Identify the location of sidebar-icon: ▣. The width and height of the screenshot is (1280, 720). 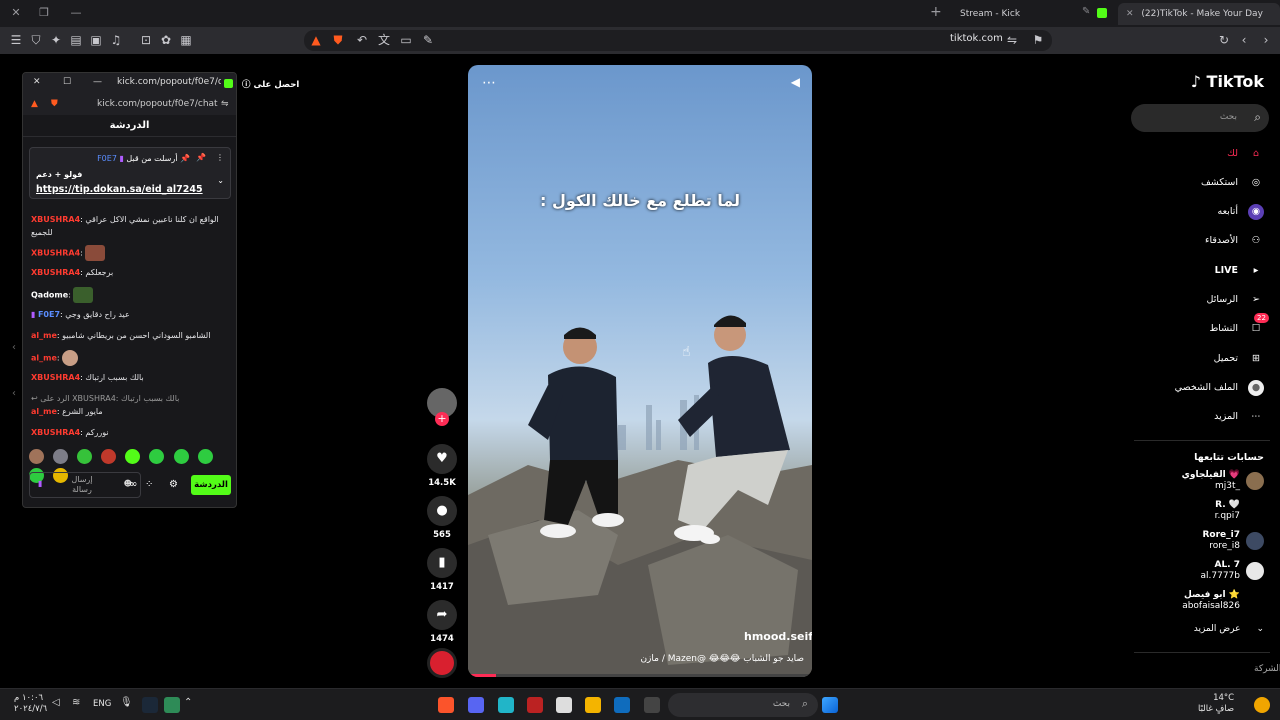
(96, 40).